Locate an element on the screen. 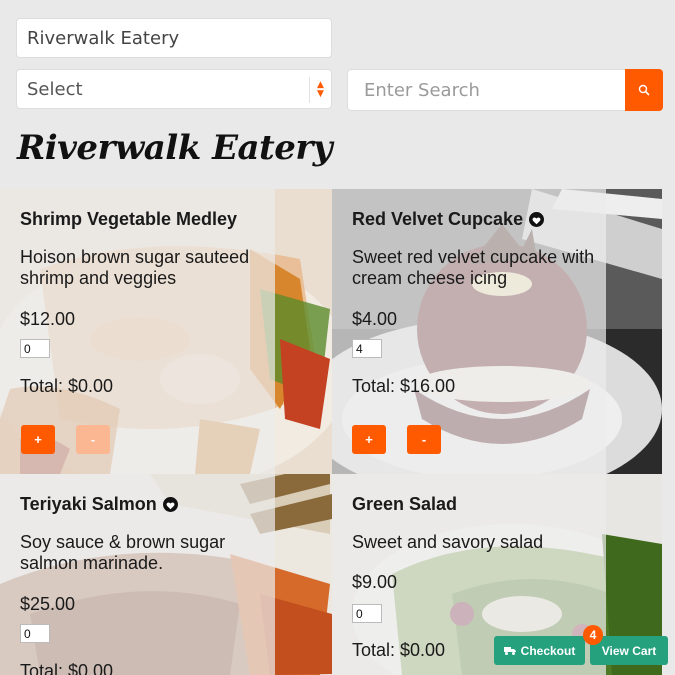  menu-item-total: Total: $16.00 is located at coordinates (404, 386).